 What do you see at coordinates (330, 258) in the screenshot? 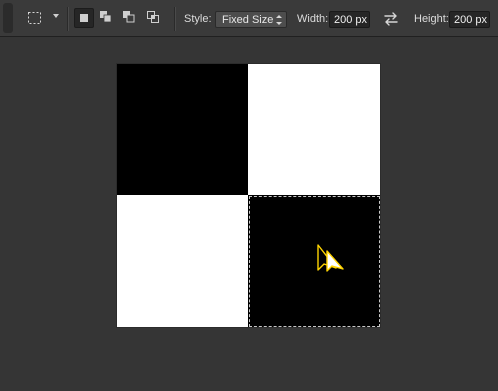
I see `marquee-move-cursor-icon` at bounding box center [330, 258].